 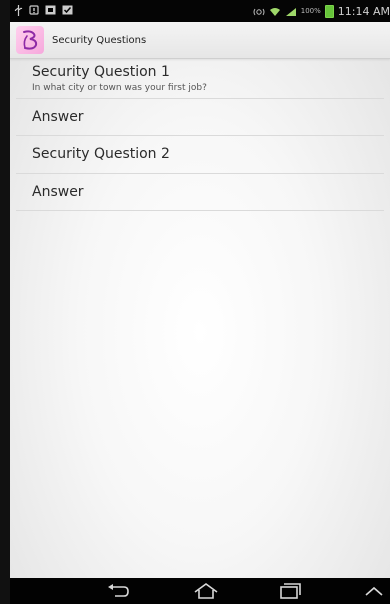 What do you see at coordinates (99, 40) in the screenshot?
I see `page-title: Security Questions` at bounding box center [99, 40].